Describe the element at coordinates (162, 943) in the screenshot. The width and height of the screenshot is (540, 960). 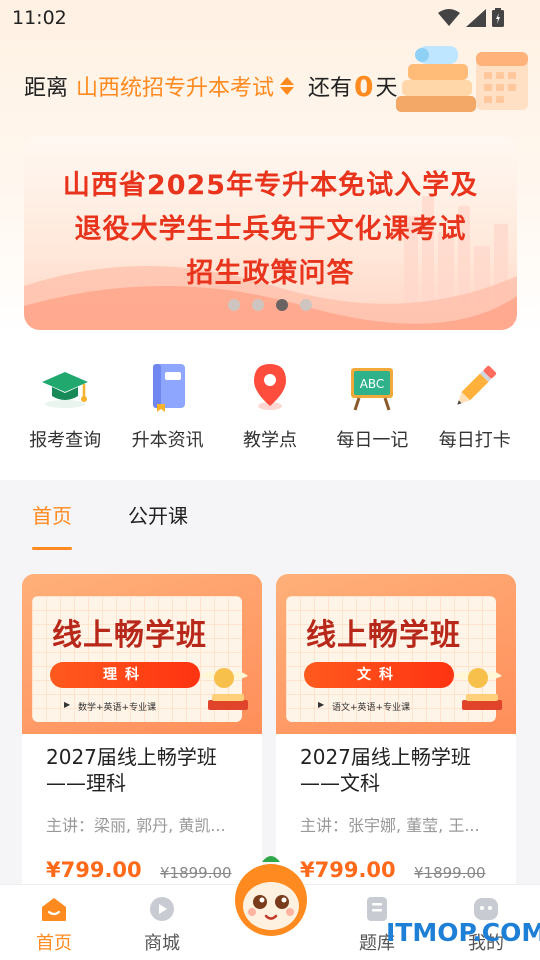
I see `nav-label: 商城` at that location.